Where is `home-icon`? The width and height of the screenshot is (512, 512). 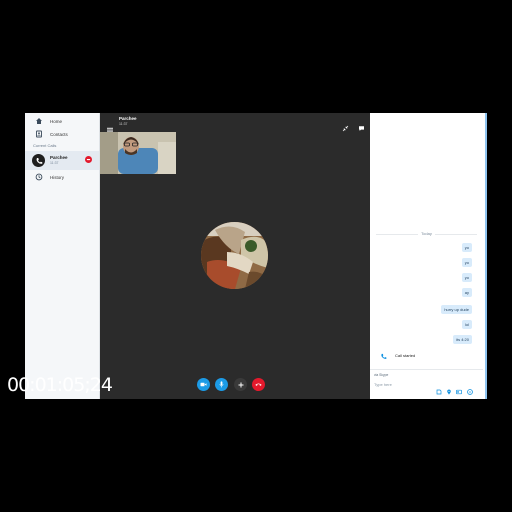 home-icon is located at coordinates (39, 121).